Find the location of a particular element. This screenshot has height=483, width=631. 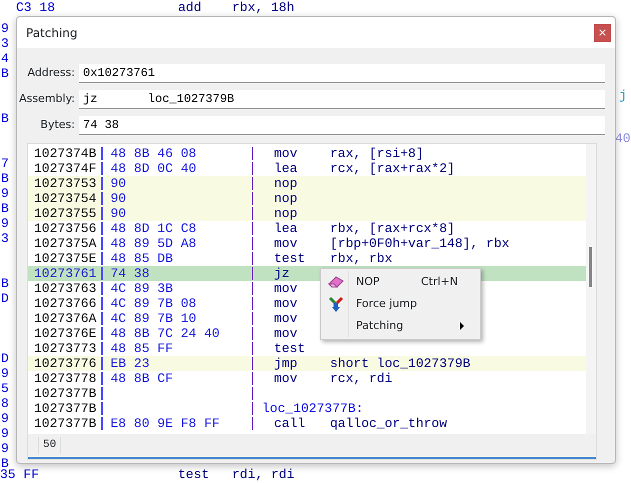

address: 1027374F is located at coordinates (66, 168).